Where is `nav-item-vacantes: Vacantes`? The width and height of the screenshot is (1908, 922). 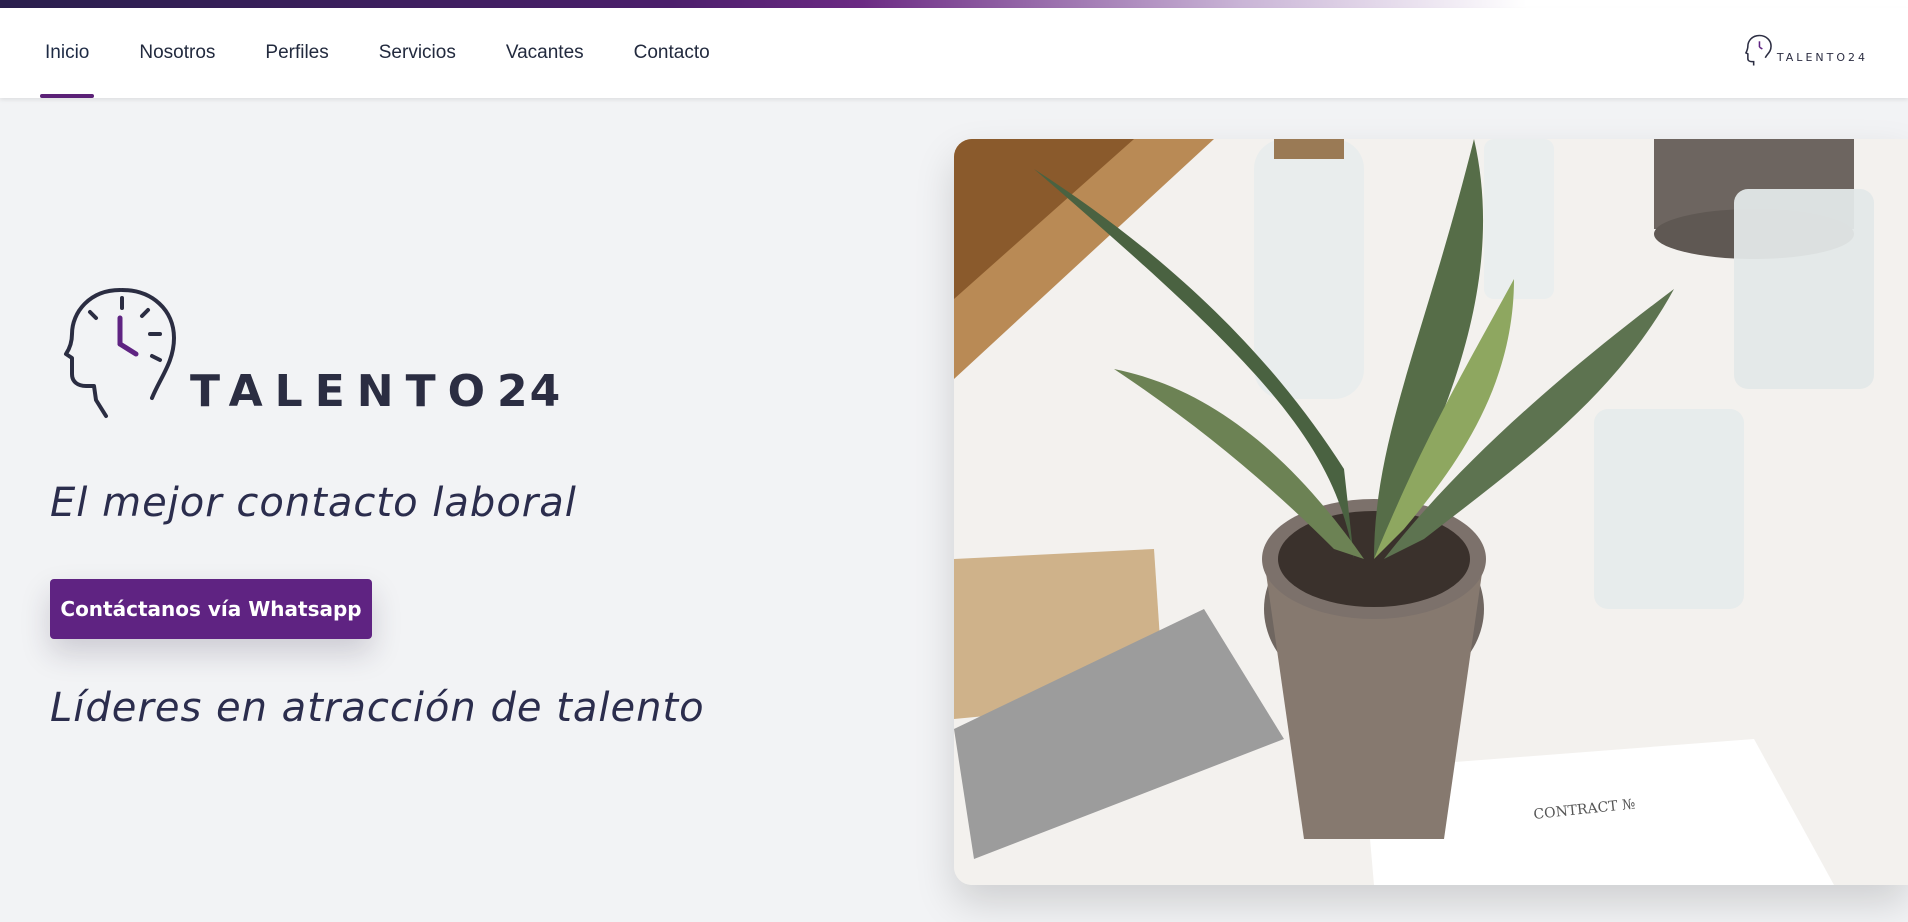 nav-item-vacantes: Vacantes is located at coordinates (545, 53).